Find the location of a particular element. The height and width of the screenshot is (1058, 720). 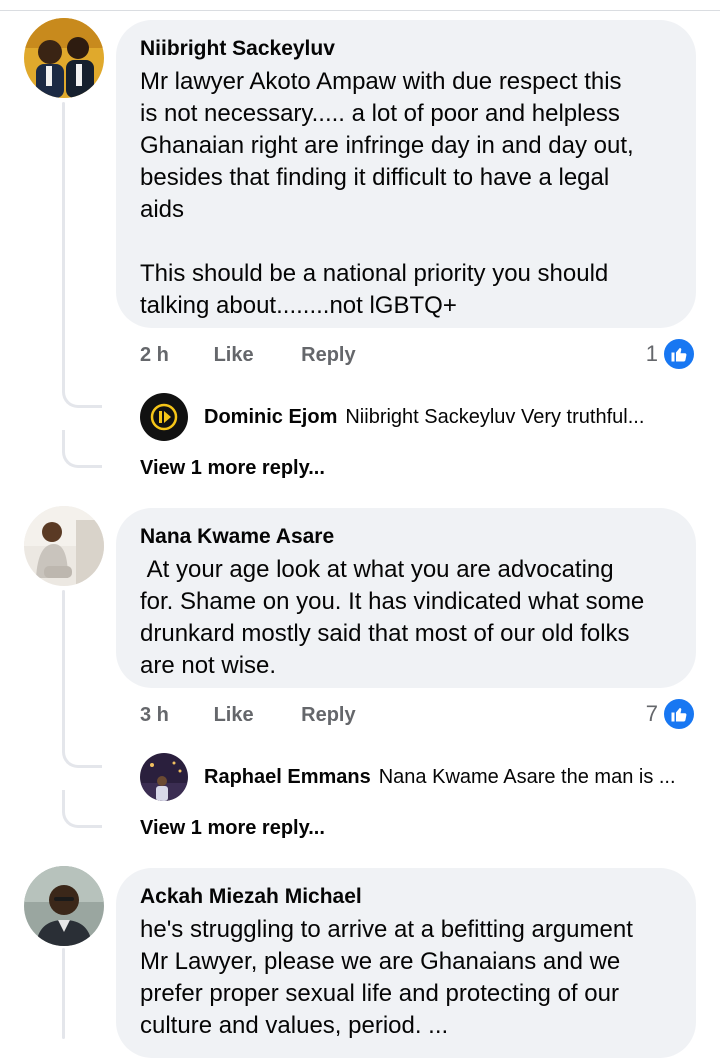

comment-author: Niibright Sackeyluv is located at coordinates (406, 49).